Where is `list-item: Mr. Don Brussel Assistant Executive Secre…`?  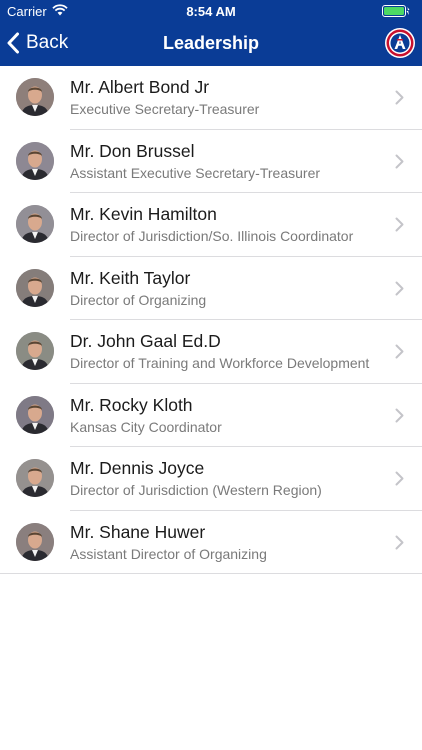 list-item: Mr. Don Brussel Assistant Executive Secre… is located at coordinates (211, 162).